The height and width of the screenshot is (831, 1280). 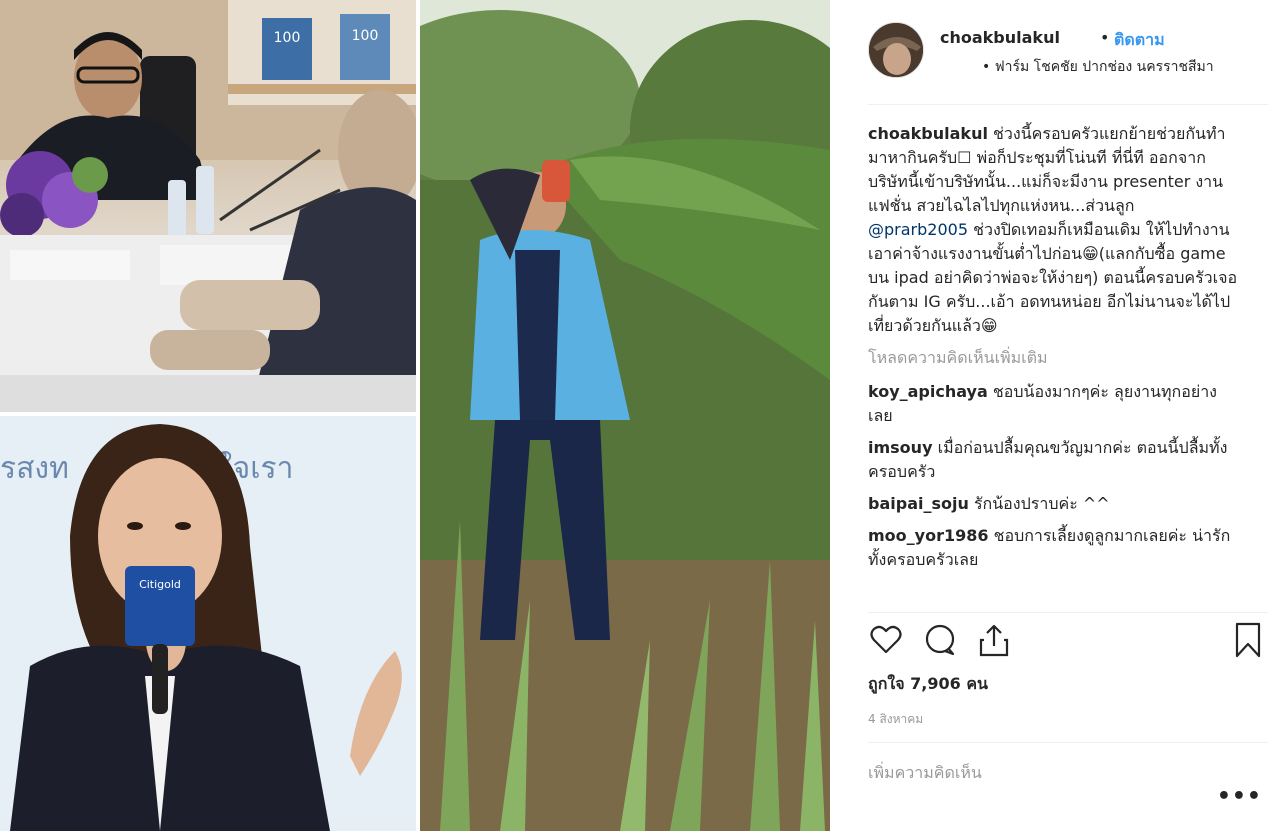 What do you see at coordinates (34, 468) in the screenshot?
I see `backdrop-text-left: รสงท` at bounding box center [34, 468].